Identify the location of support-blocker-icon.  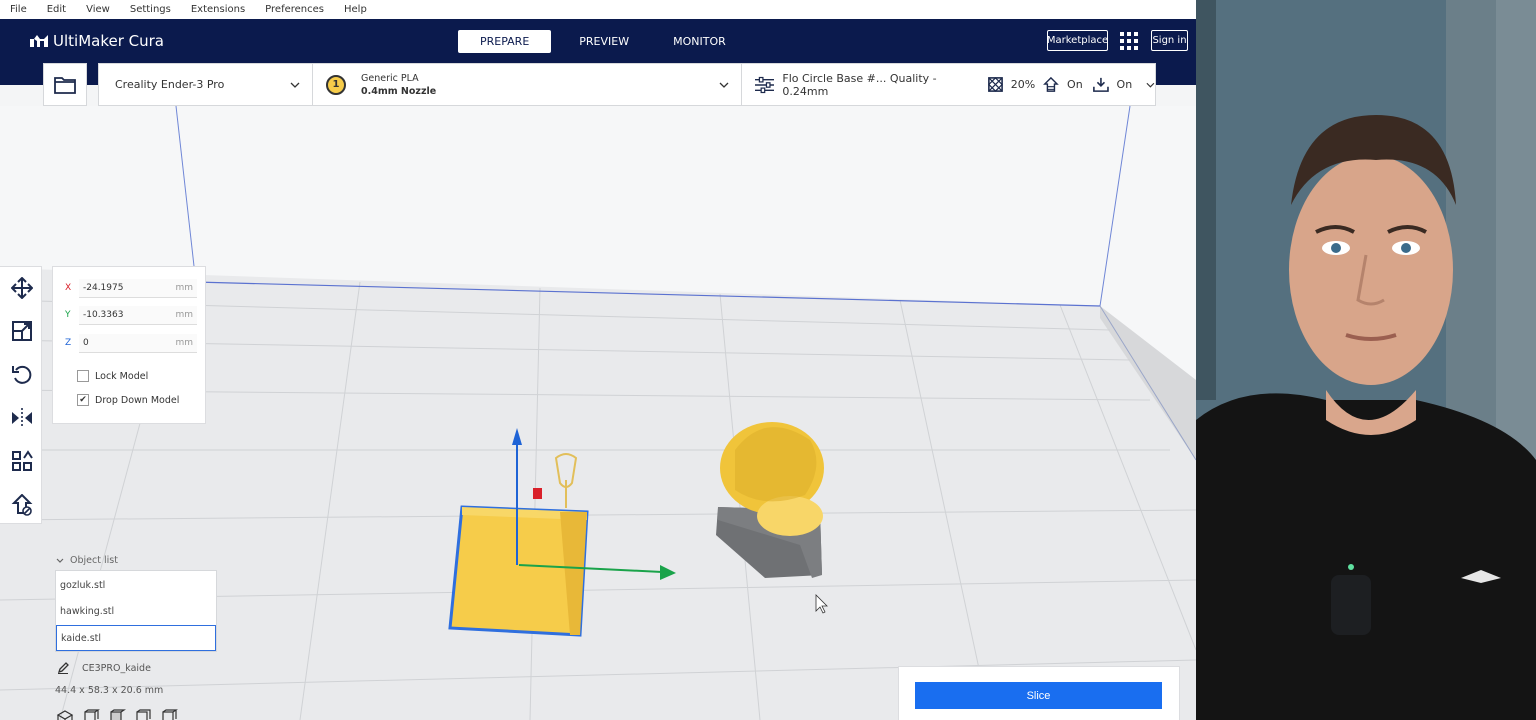
(22, 505).